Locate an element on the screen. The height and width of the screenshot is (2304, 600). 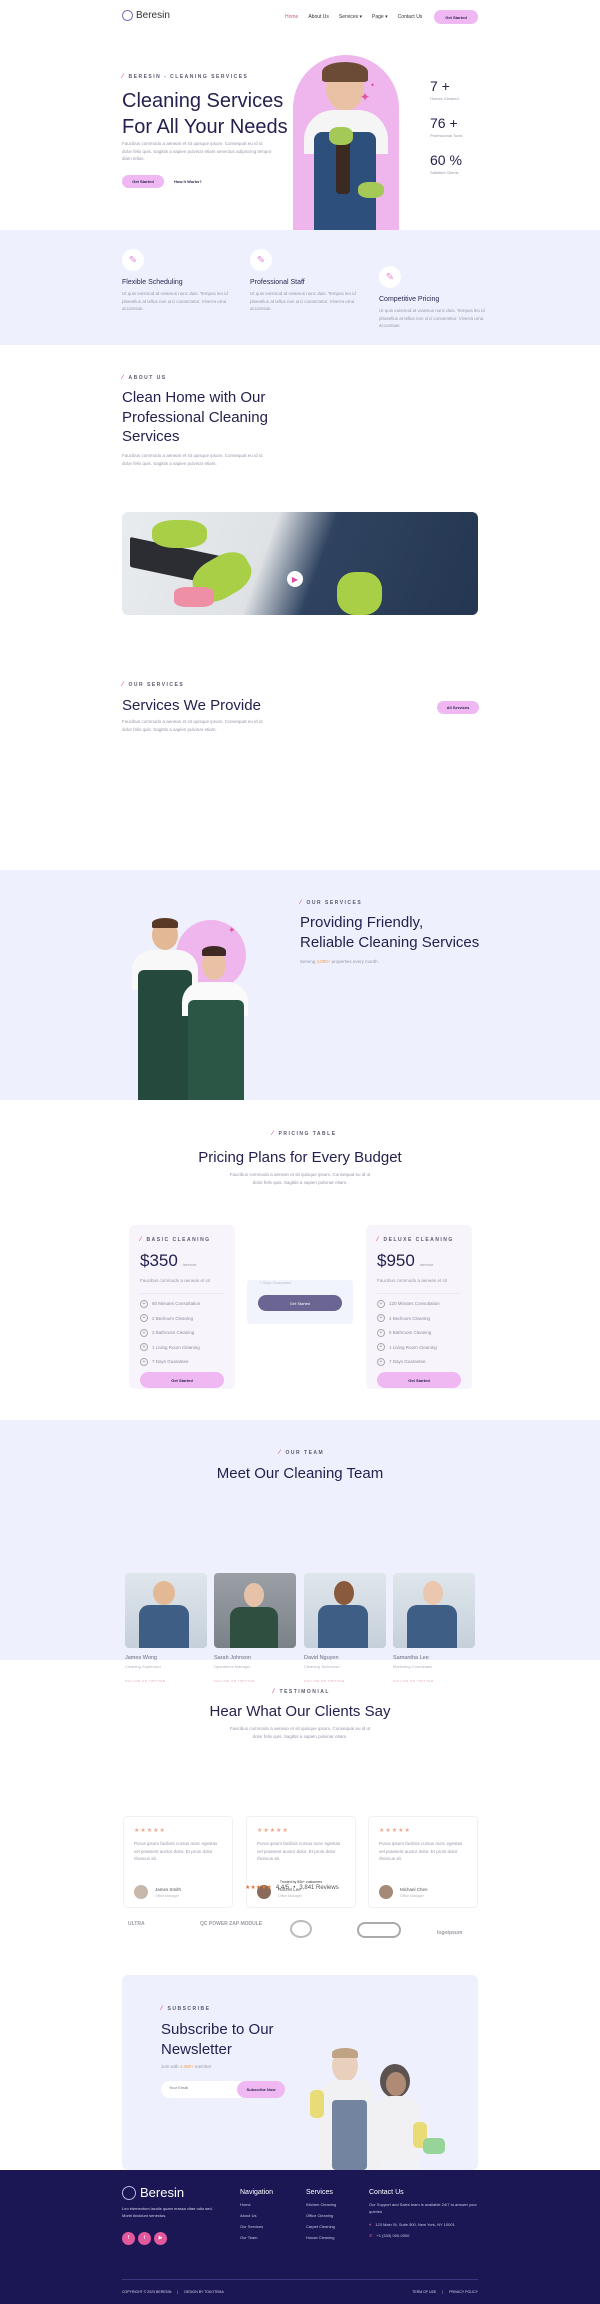
footer-link: Kitchen Cleaning is located at coordinates (321, 2204).